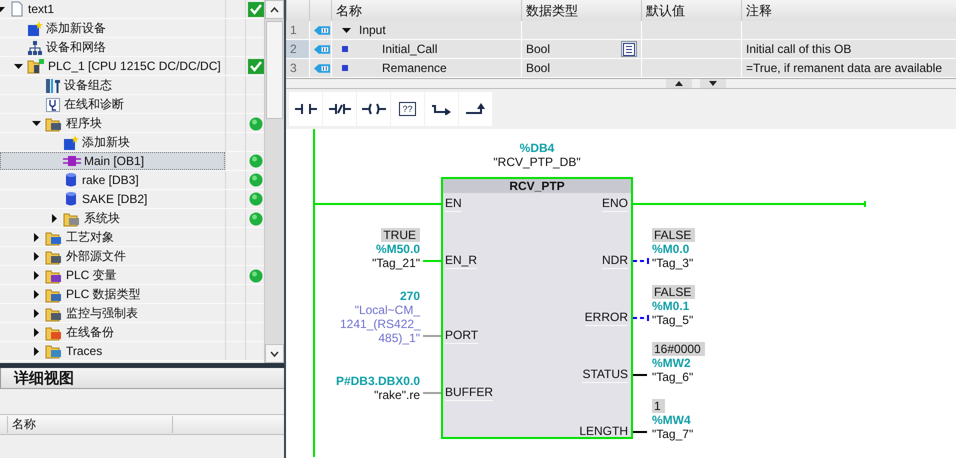 This screenshot has height=458, width=956. What do you see at coordinates (400, 235) in the screenshot?
I see `monitor-value: TRUE` at bounding box center [400, 235].